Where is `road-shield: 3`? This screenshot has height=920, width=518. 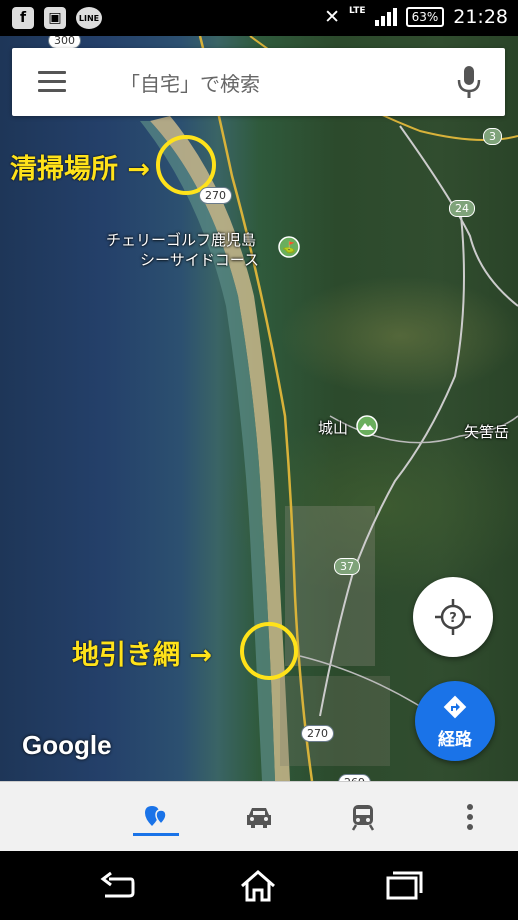
road-shield: 3 is located at coordinates (492, 136).